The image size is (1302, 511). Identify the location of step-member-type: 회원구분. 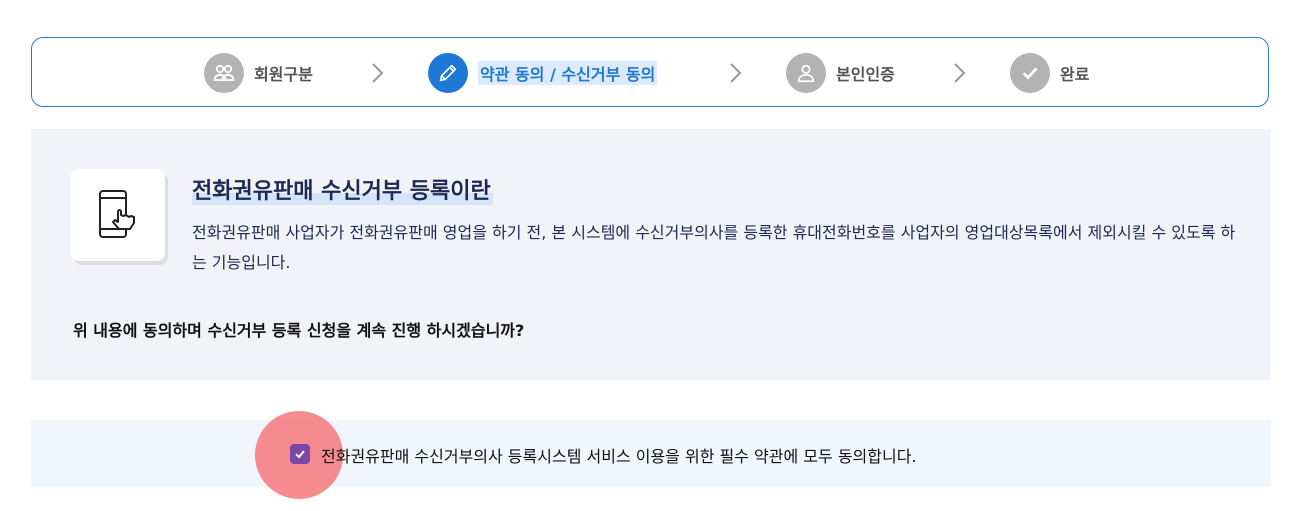
(258, 73).